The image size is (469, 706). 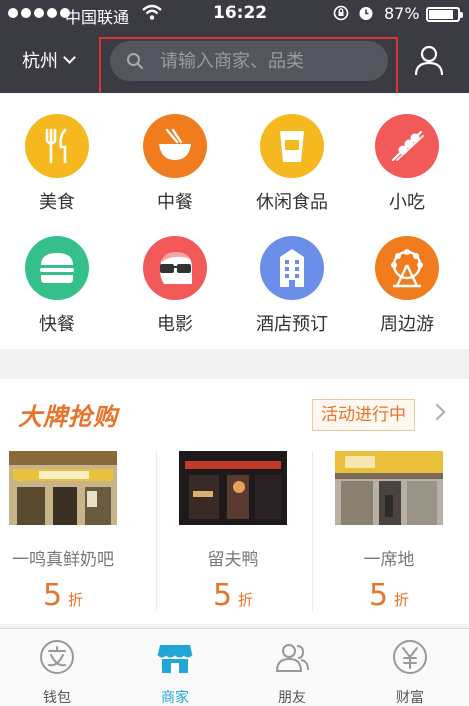 I want to click on category-label: 快餐, so click(x=57, y=324).